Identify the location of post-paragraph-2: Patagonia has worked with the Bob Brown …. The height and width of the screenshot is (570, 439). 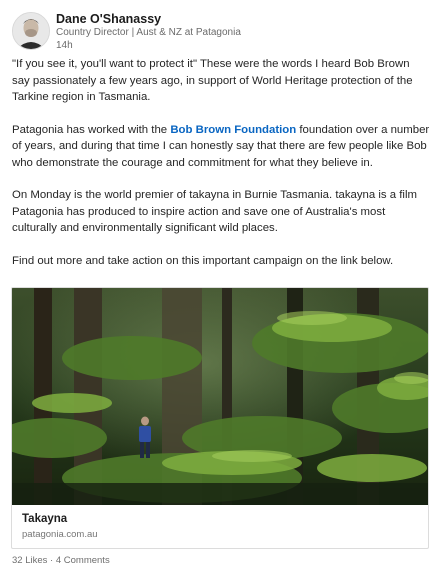
(221, 147).